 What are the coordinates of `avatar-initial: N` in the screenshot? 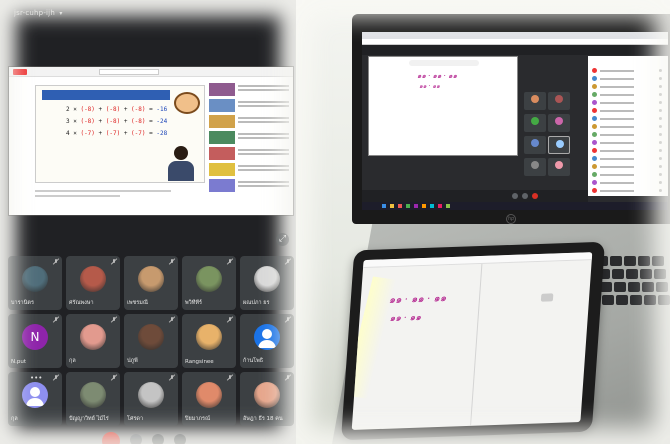 It's located at (35, 337).